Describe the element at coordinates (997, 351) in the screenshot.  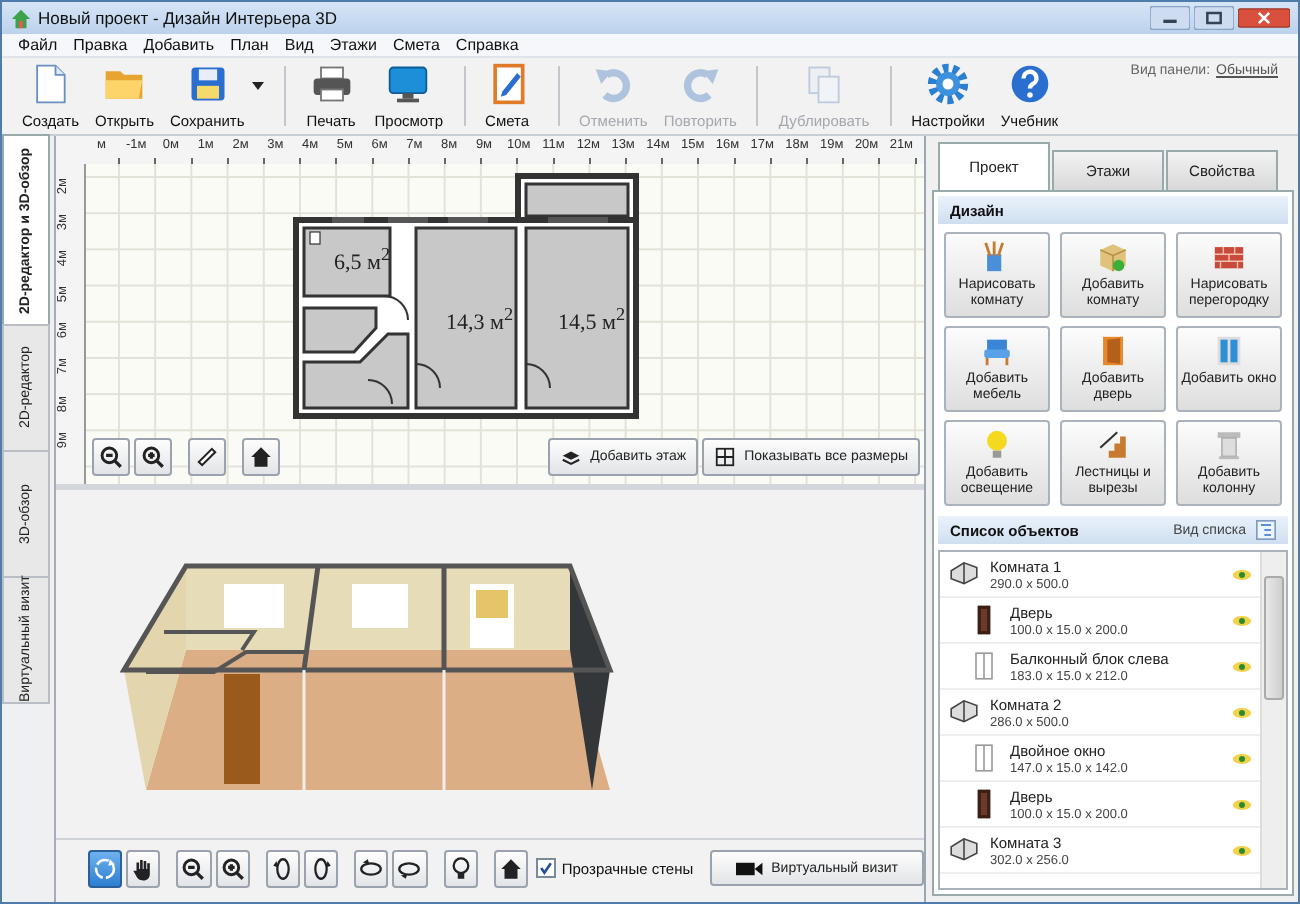
I see `armchair-icon` at that location.